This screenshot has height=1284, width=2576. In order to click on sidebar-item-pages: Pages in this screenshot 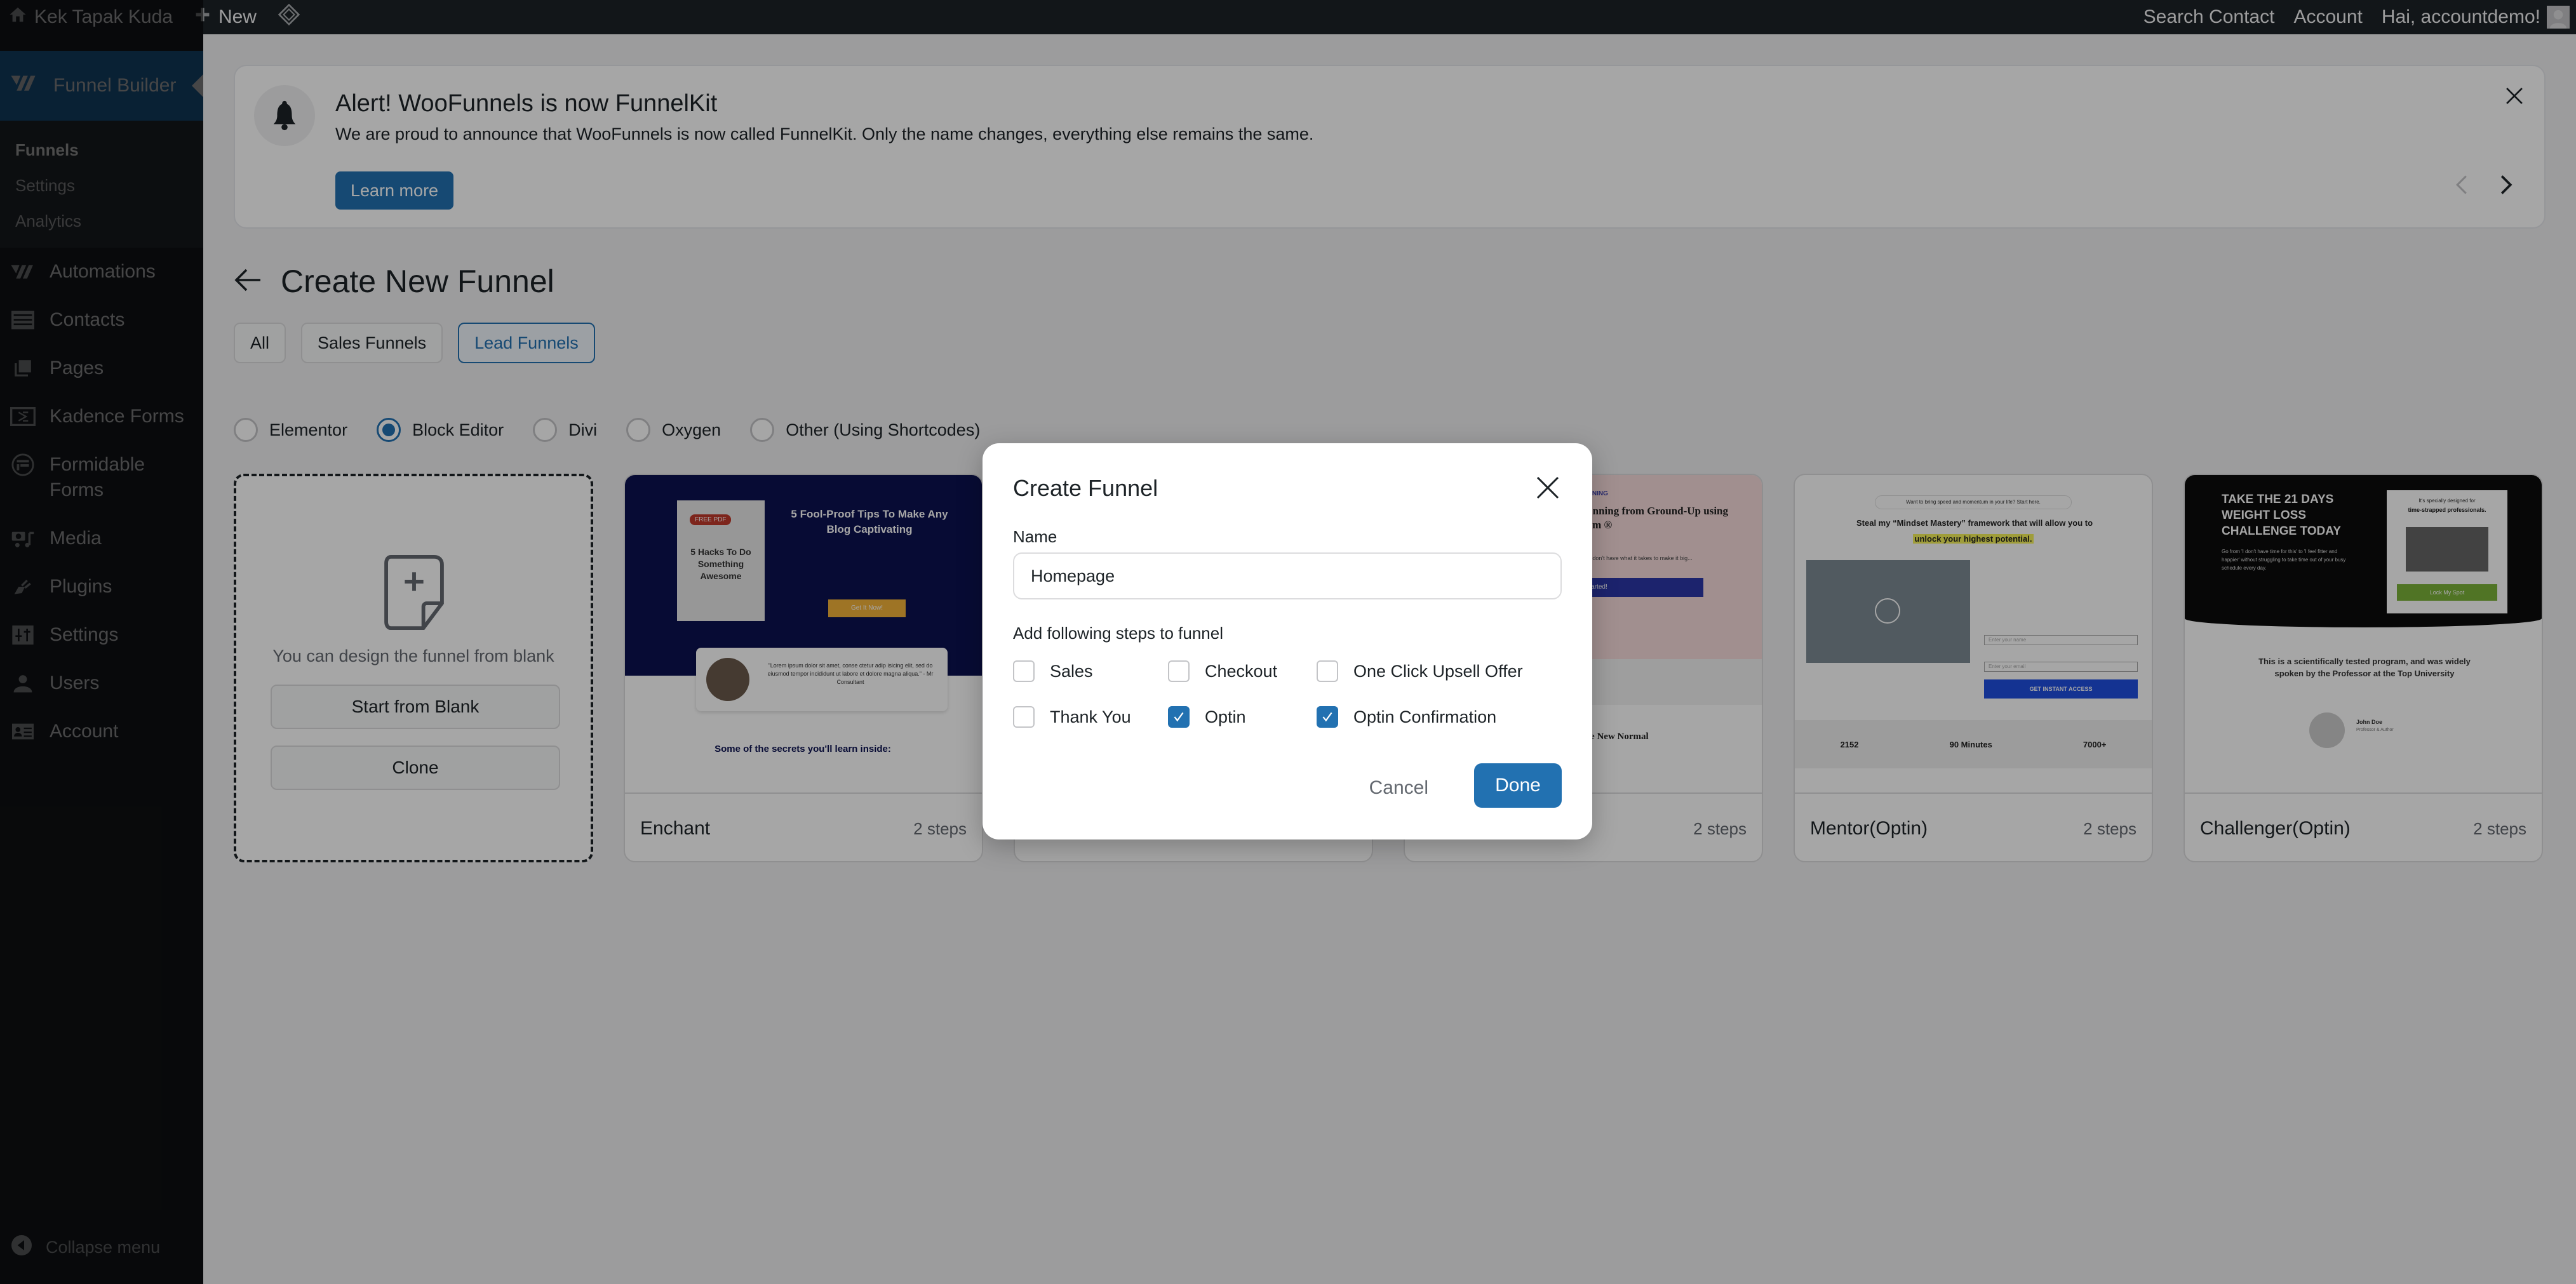, I will do `click(101, 368)`.